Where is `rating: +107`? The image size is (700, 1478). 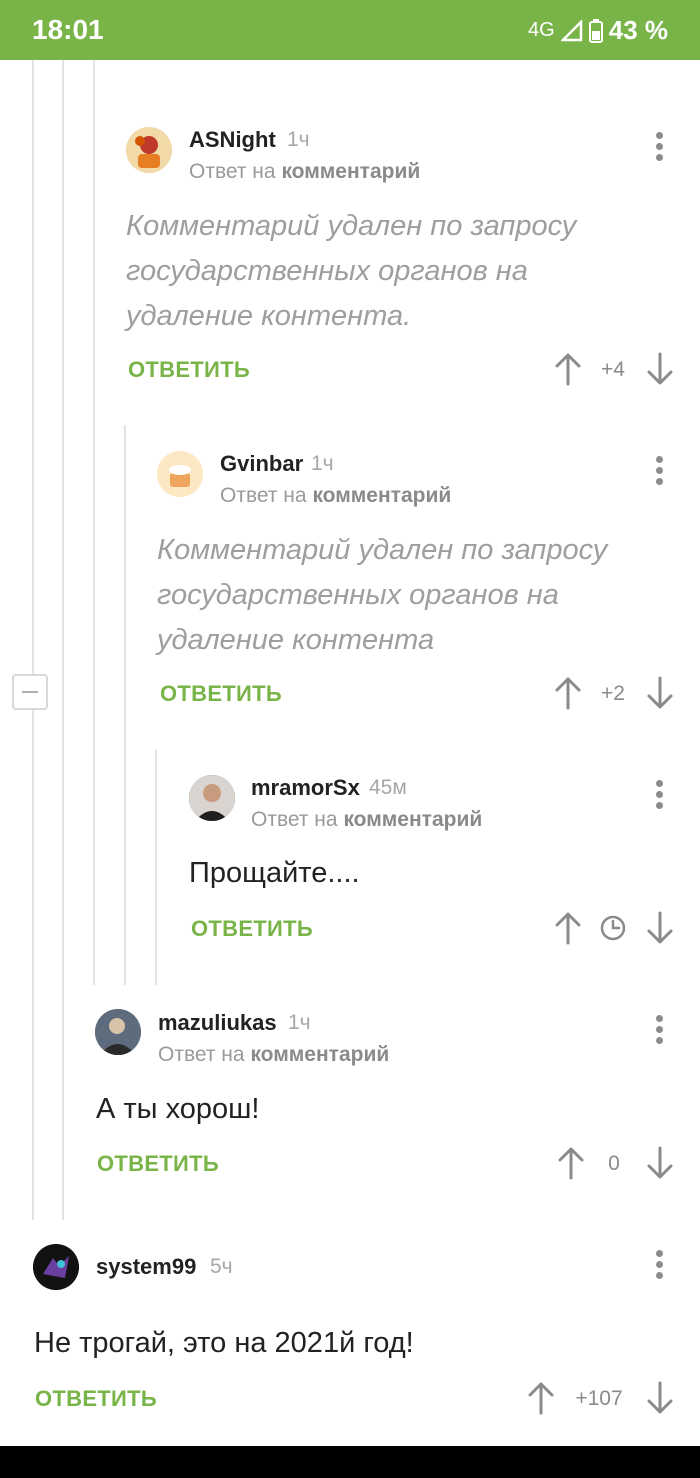 rating: +107 is located at coordinates (599, 1398).